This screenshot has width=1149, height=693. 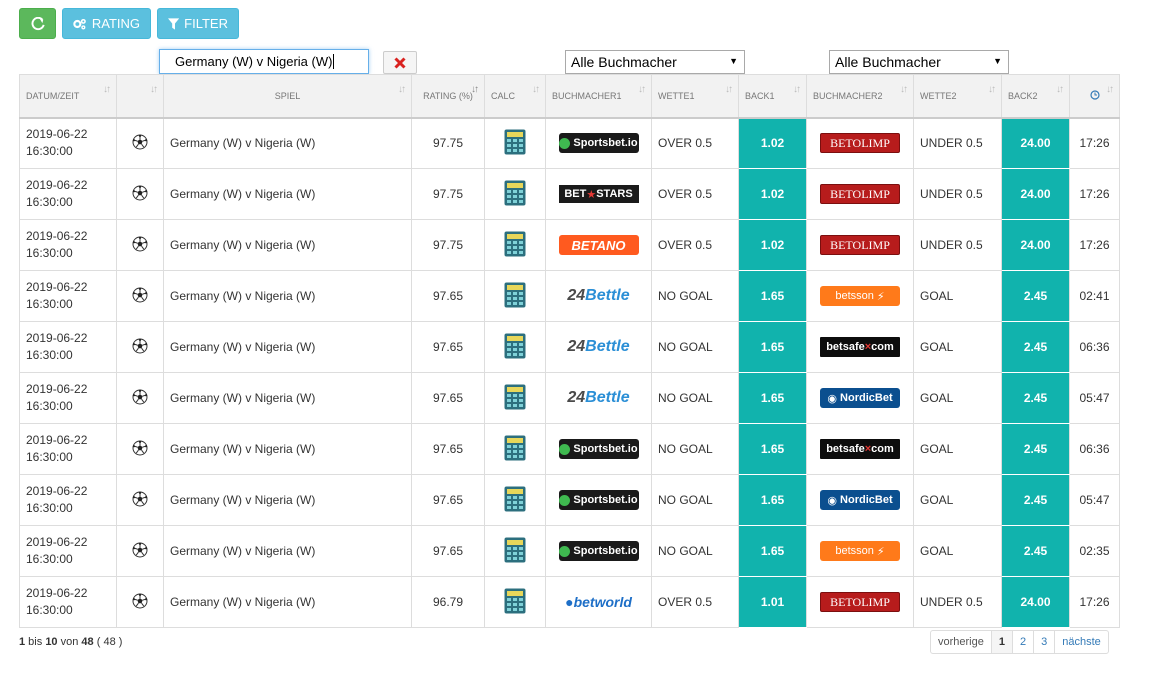 I want to click on col-header-bet2: WETTE2 ↓↑, so click(x=957, y=96).